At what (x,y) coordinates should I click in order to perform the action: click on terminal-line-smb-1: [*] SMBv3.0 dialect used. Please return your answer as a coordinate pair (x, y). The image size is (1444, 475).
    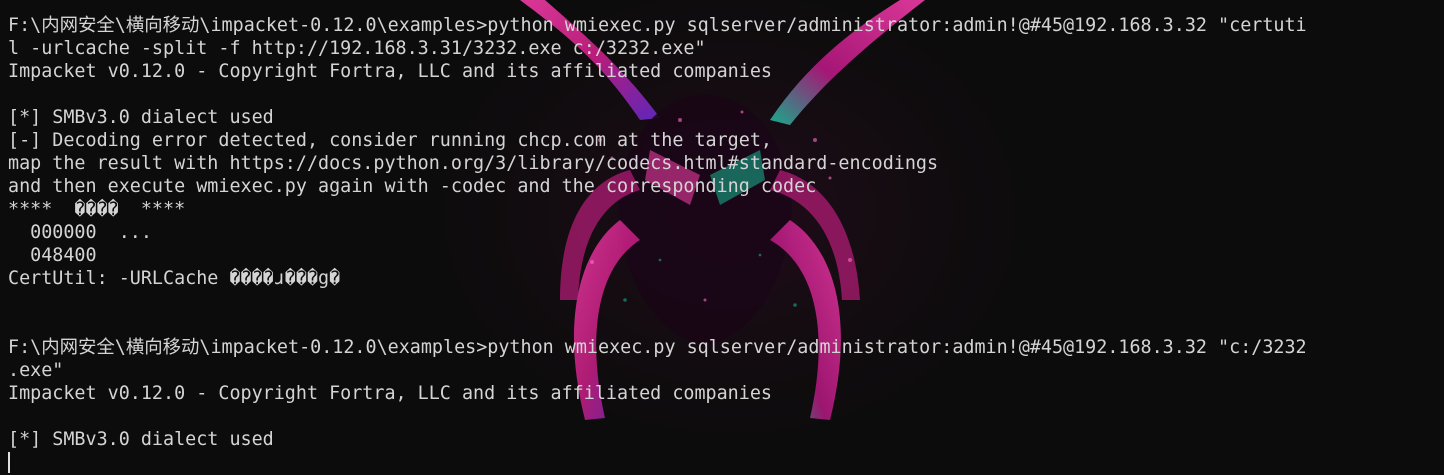
    Looking at the image, I should click on (141, 117).